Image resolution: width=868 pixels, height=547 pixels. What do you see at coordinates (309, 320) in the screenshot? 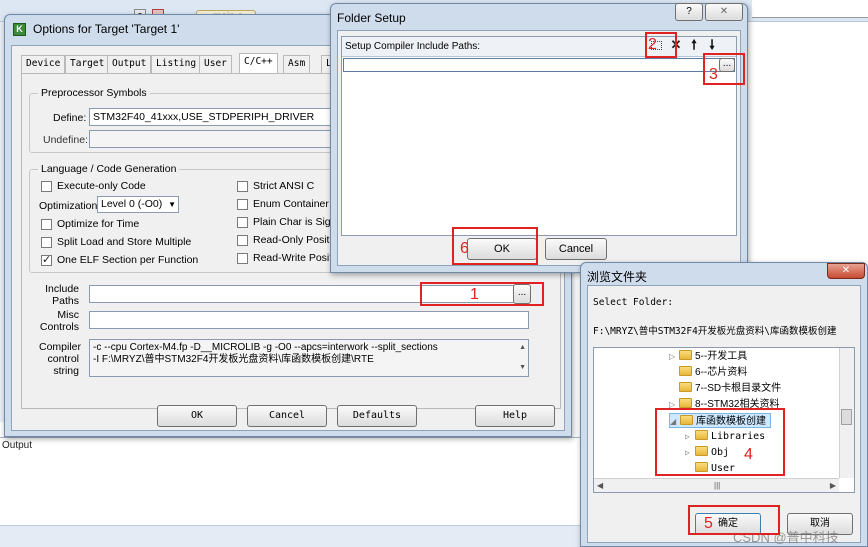
I see `misc-controls-input` at bounding box center [309, 320].